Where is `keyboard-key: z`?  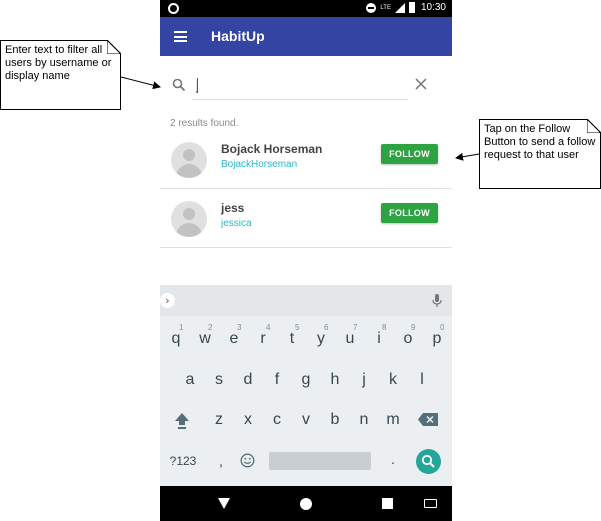
keyboard-key: z is located at coordinates (219, 420).